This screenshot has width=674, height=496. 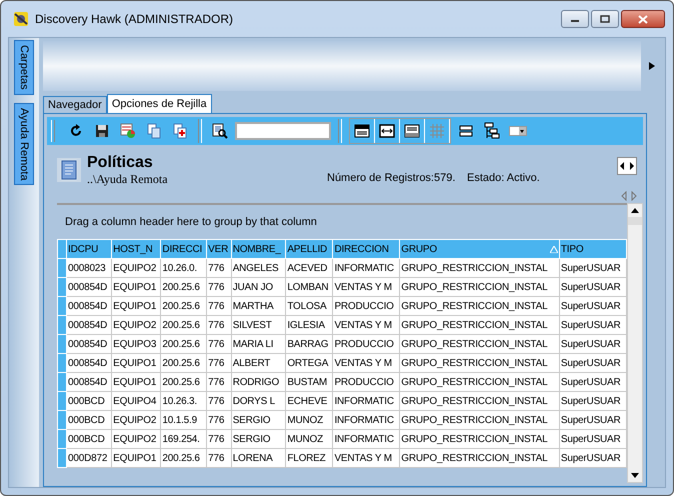 What do you see at coordinates (183, 439) in the screenshot?
I see `table-cell: 169.254.` at bounding box center [183, 439].